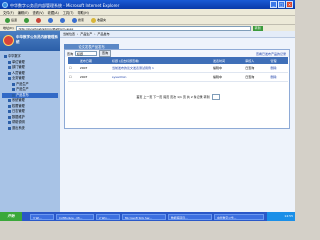 This screenshot has width=320, height=240. Describe the element at coordinates (105, 53) in the screenshot. I see `query-button: 查询` at that location.